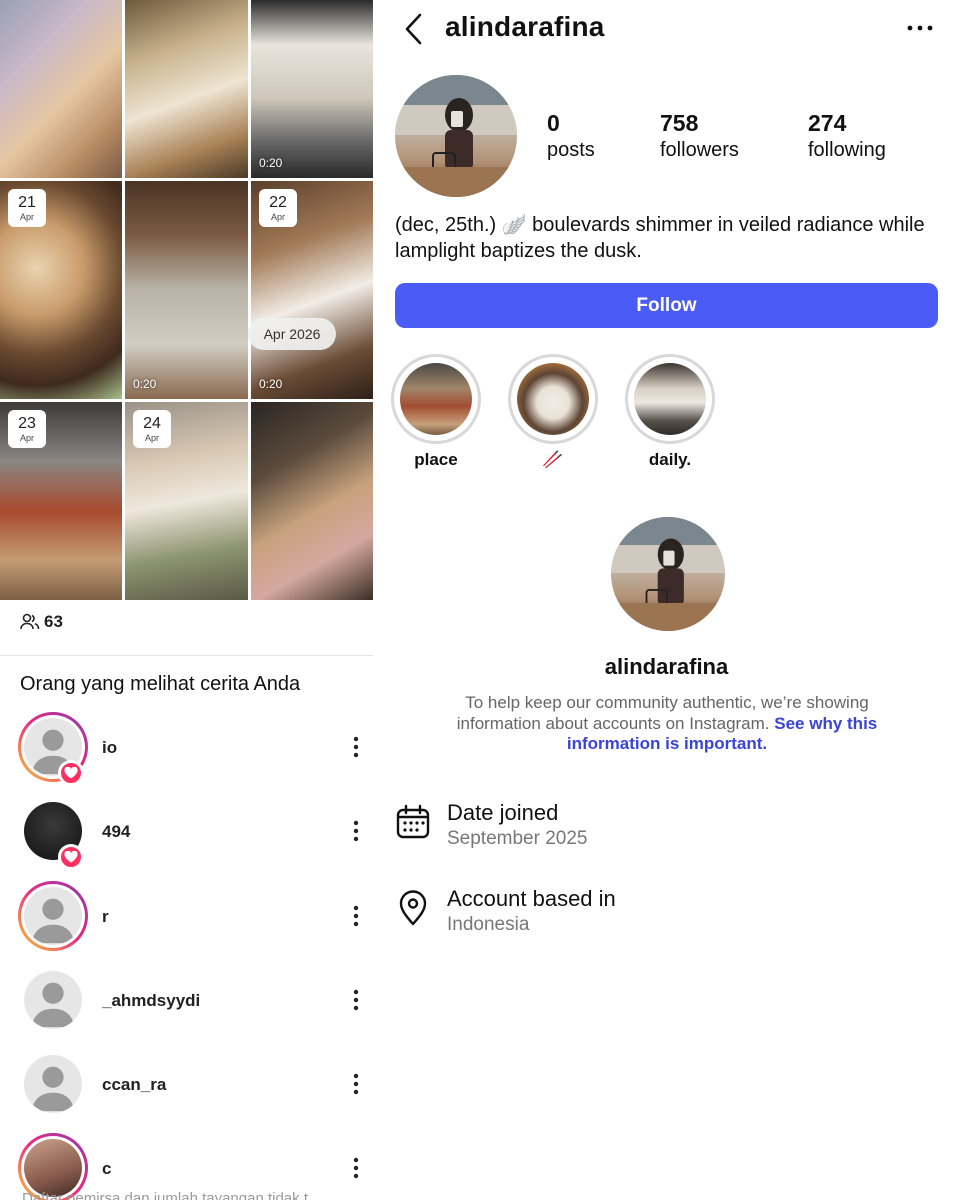 The height and width of the screenshot is (1200, 960). What do you see at coordinates (312, 290) in the screenshot?
I see `story-tile: 22 Apr 0:20` at bounding box center [312, 290].